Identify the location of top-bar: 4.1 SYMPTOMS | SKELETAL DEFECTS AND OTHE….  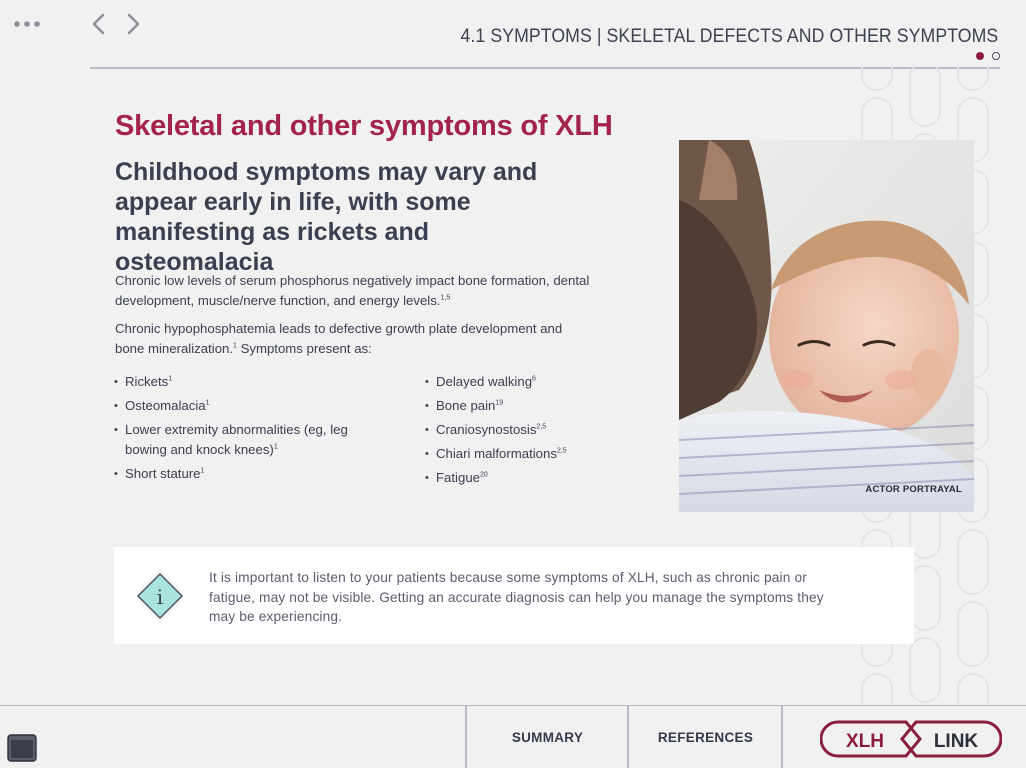
(513, 35).